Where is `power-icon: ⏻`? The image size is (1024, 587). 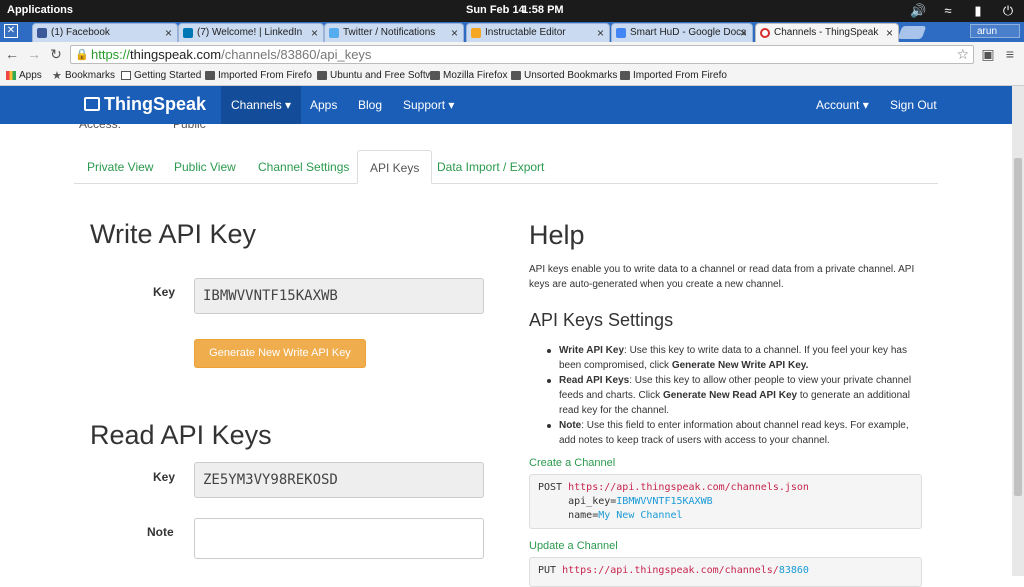
power-icon: ⏻ is located at coordinates (1008, 11).